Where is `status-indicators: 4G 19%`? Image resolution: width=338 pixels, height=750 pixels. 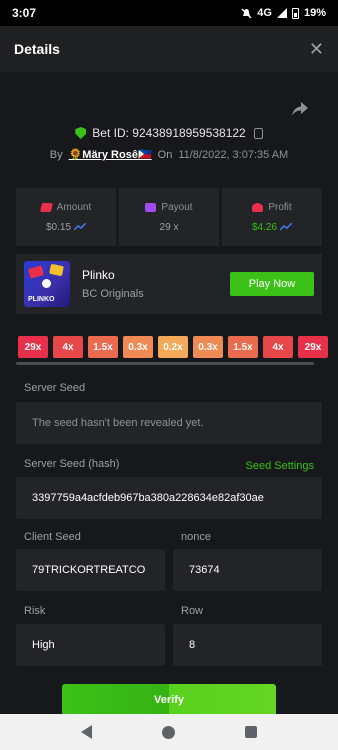 status-indicators: 4G 19% is located at coordinates (283, 13).